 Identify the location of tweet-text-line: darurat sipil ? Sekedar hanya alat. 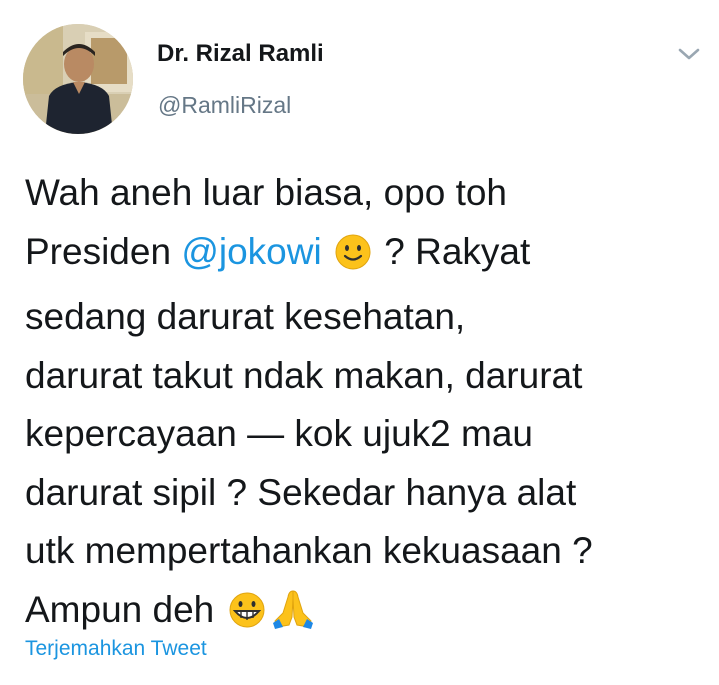
(301, 492).